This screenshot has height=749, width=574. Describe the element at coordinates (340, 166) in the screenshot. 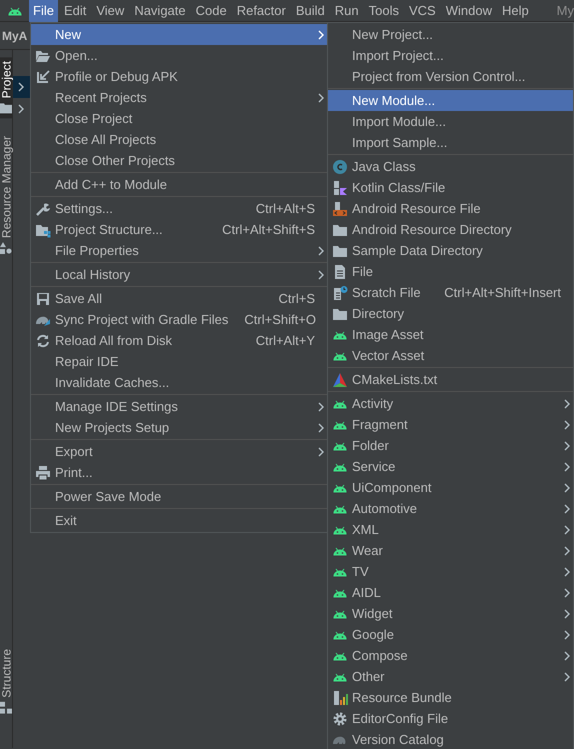

I see `class-icon` at that location.